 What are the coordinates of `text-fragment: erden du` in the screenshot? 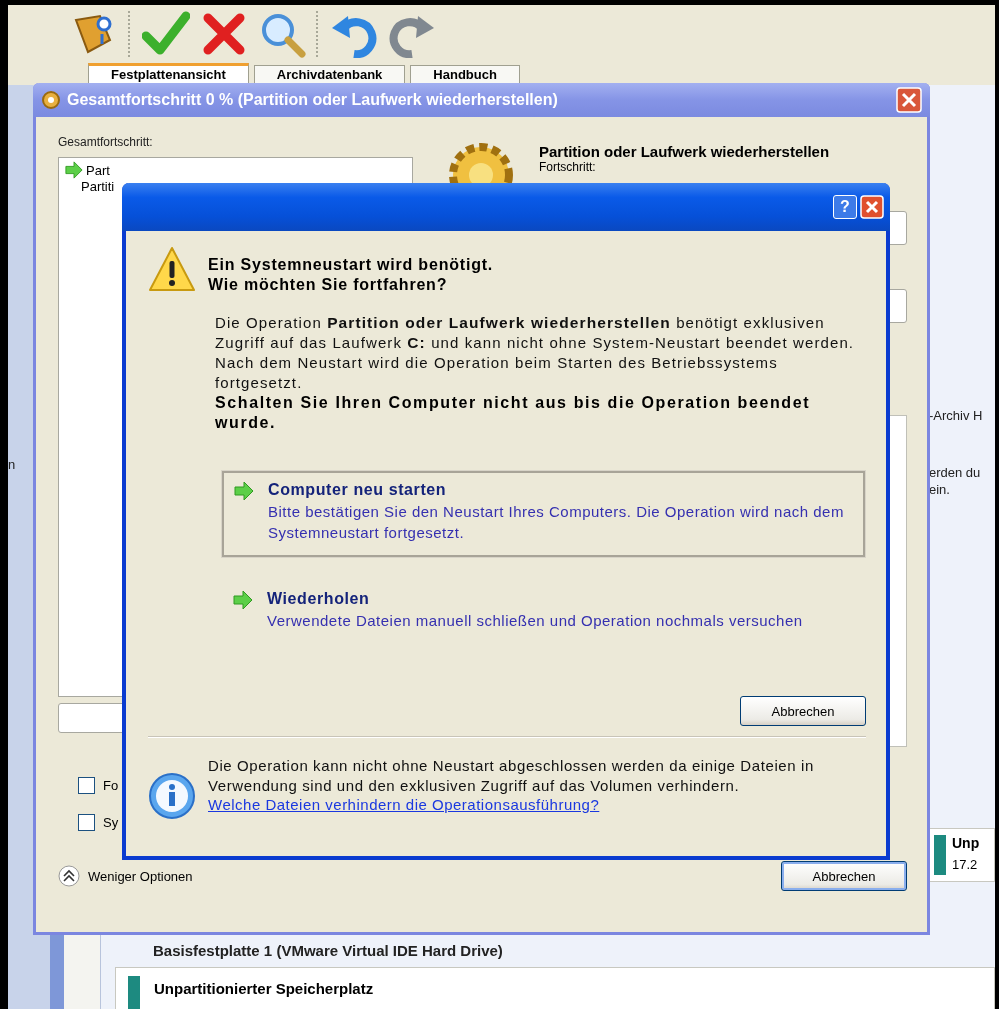 It's located at (955, 472).